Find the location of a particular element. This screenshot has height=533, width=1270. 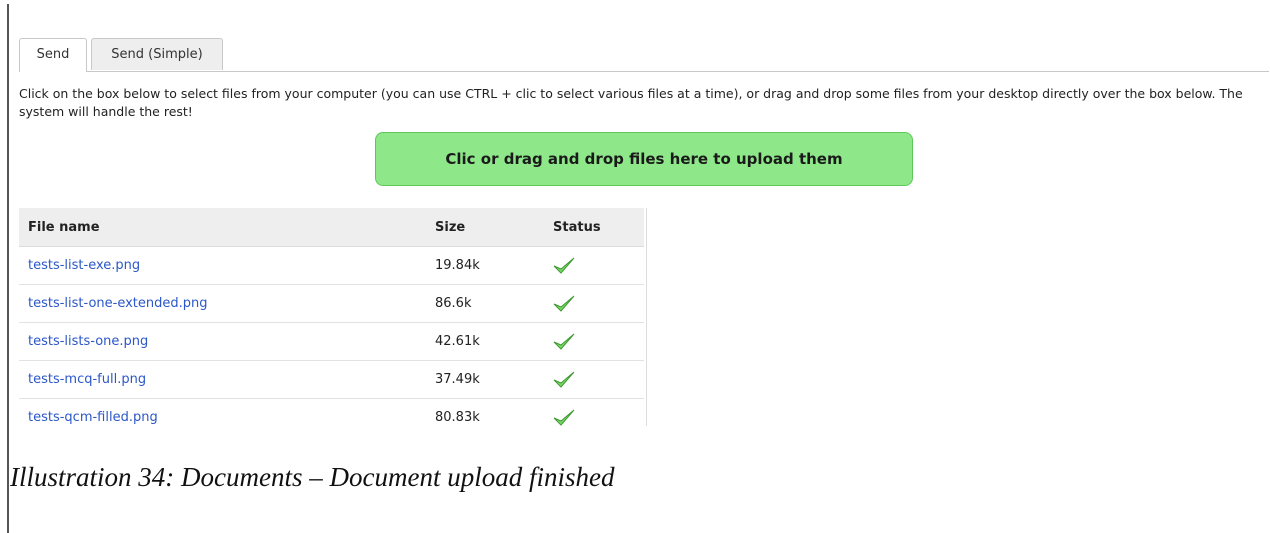

table-row: tests-list-exe.png 19.84k is located at coordinates (331, 265).